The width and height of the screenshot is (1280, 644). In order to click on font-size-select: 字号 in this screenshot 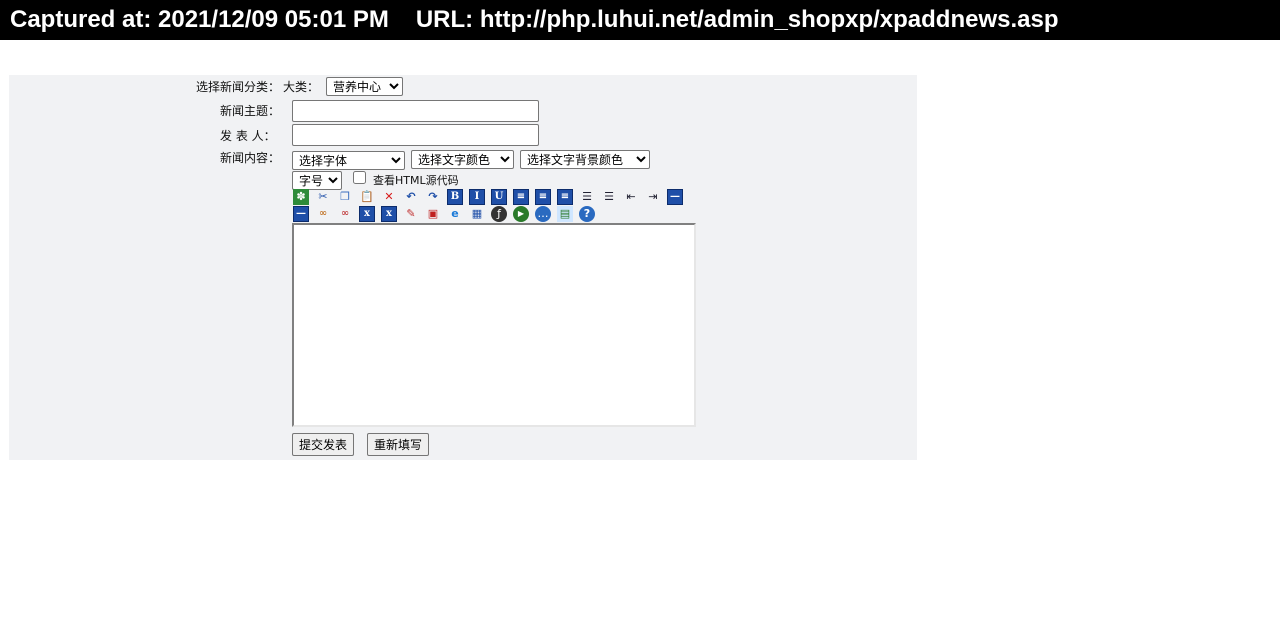, I will do `click(317, 180)`.